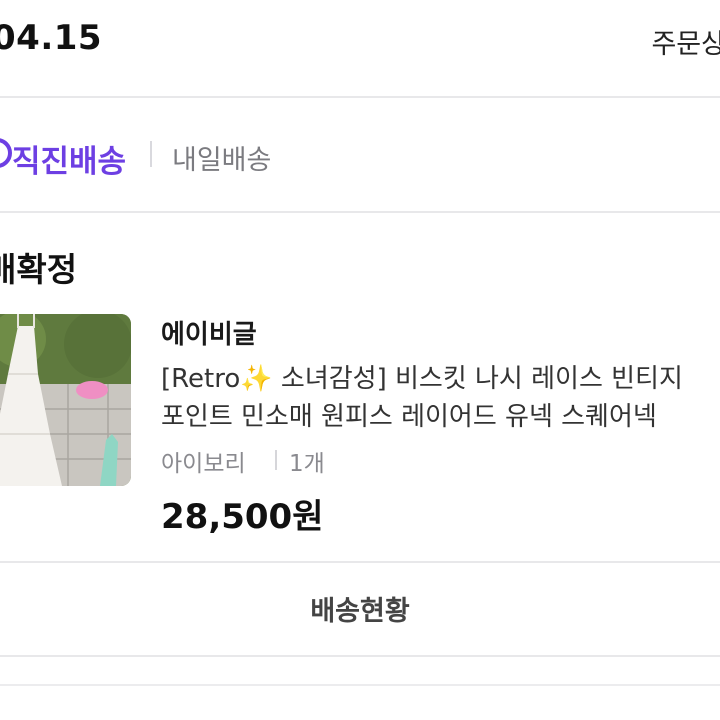 This screenshot has height=720, width=720. What do you see at coordinates (209, 332) in the screenshot?
I see `seller-name: 에이비글` at bounding box center [209, 332].